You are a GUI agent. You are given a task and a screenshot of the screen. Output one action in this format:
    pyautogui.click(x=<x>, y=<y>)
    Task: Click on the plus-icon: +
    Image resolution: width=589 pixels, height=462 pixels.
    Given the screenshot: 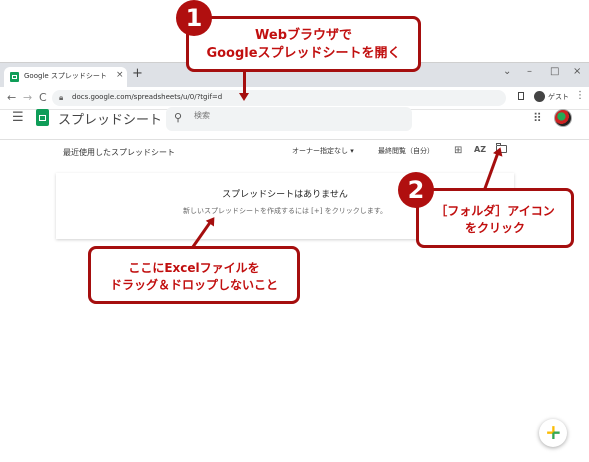 What is the action you would take?
    pyautogui.click(x=553, y=432)
    